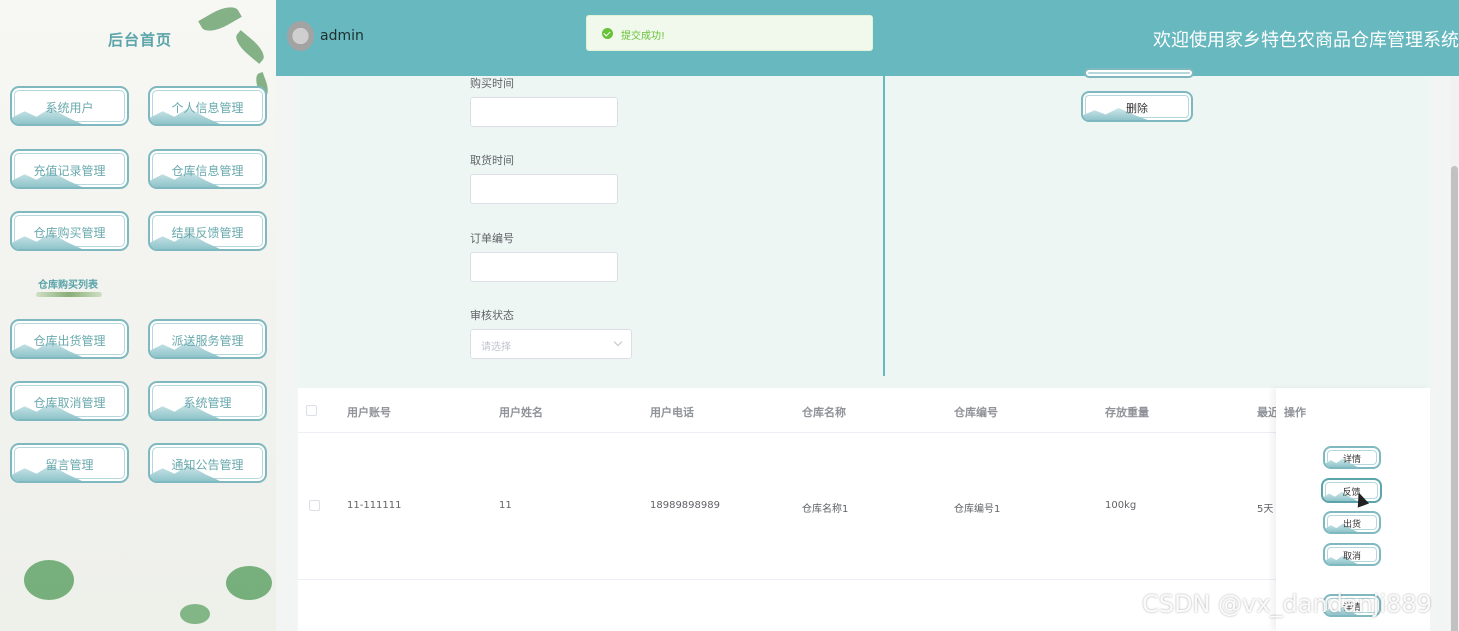  Describe the element at coordinates (1351, 525) in the screenshot. I see `ship-button-label: 出货` at that location.